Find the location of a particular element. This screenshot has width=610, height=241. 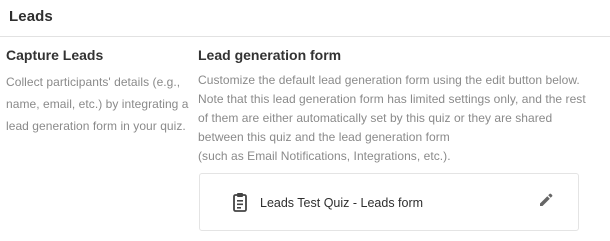

capture-leads-title: Capture Leads is located at coordinates (55, 55).